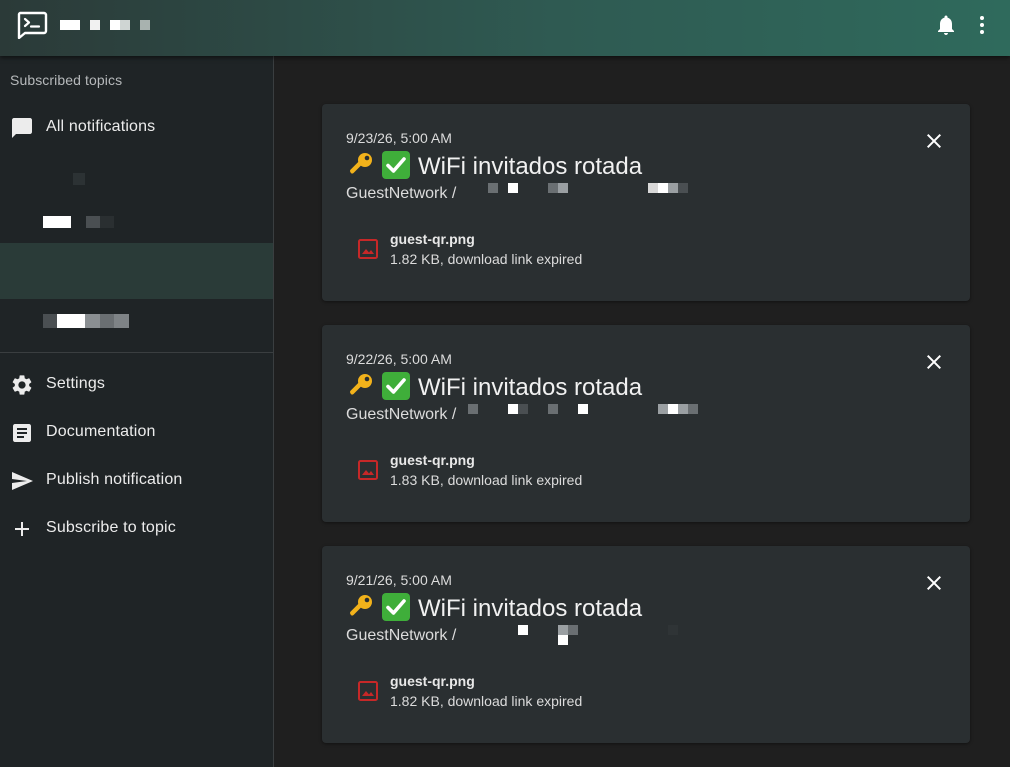  What do you see at coordinates (32, 25) in the screenshot?
I see `terminal-message-icon` at bounding box center [32, 25].